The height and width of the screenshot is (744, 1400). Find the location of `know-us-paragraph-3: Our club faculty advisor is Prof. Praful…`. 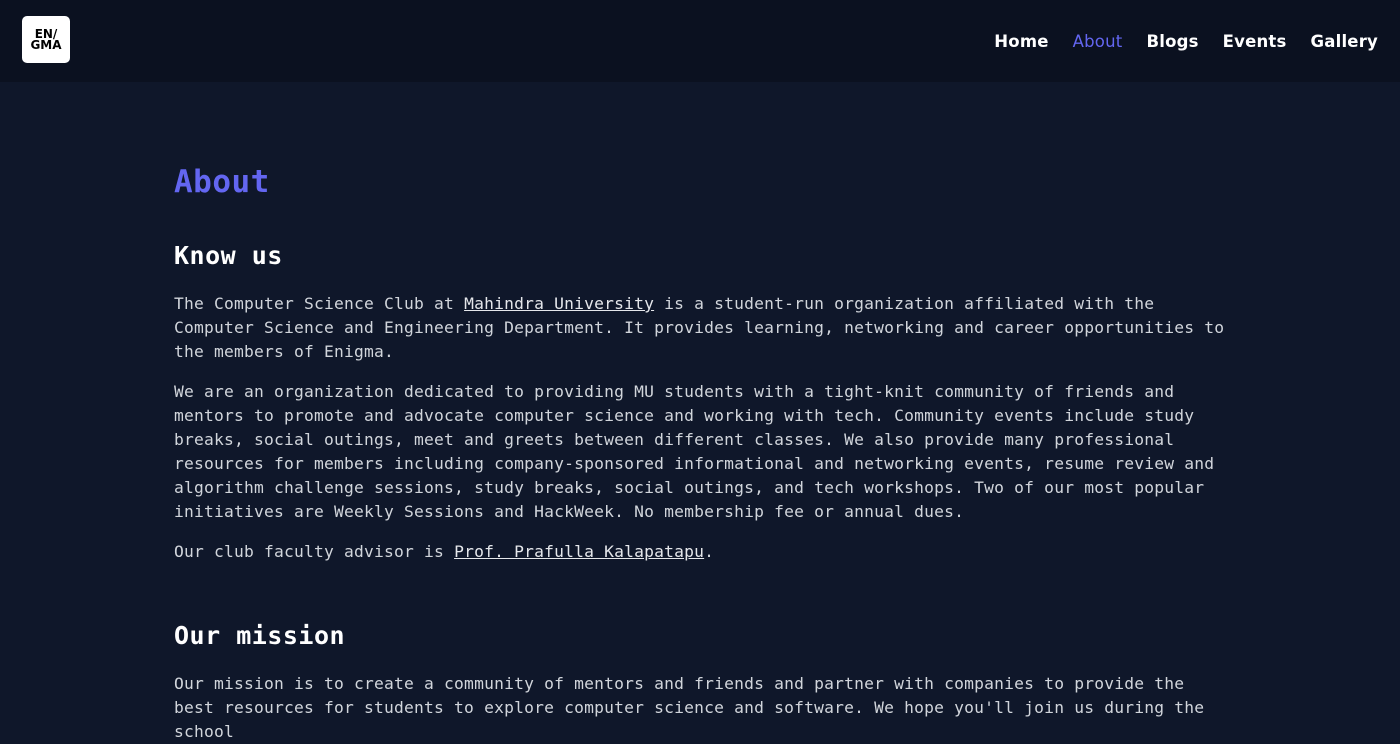

know-us-paragraph-3: Our club faculty advisor is Prof. Praful… is located at coordinates (704, 552).